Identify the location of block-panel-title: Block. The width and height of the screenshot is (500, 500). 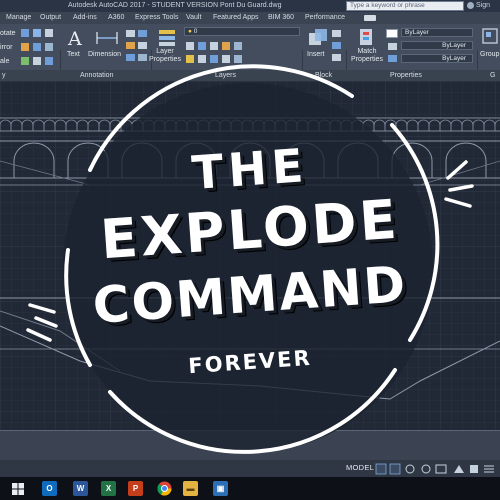
(323, 75).